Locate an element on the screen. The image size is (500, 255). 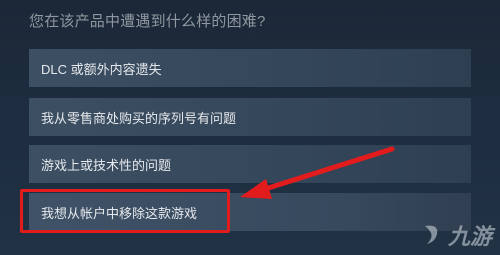
question-heading: 您在该产品中遭遇到什么样的困难? is located at coordinates (147, 21).